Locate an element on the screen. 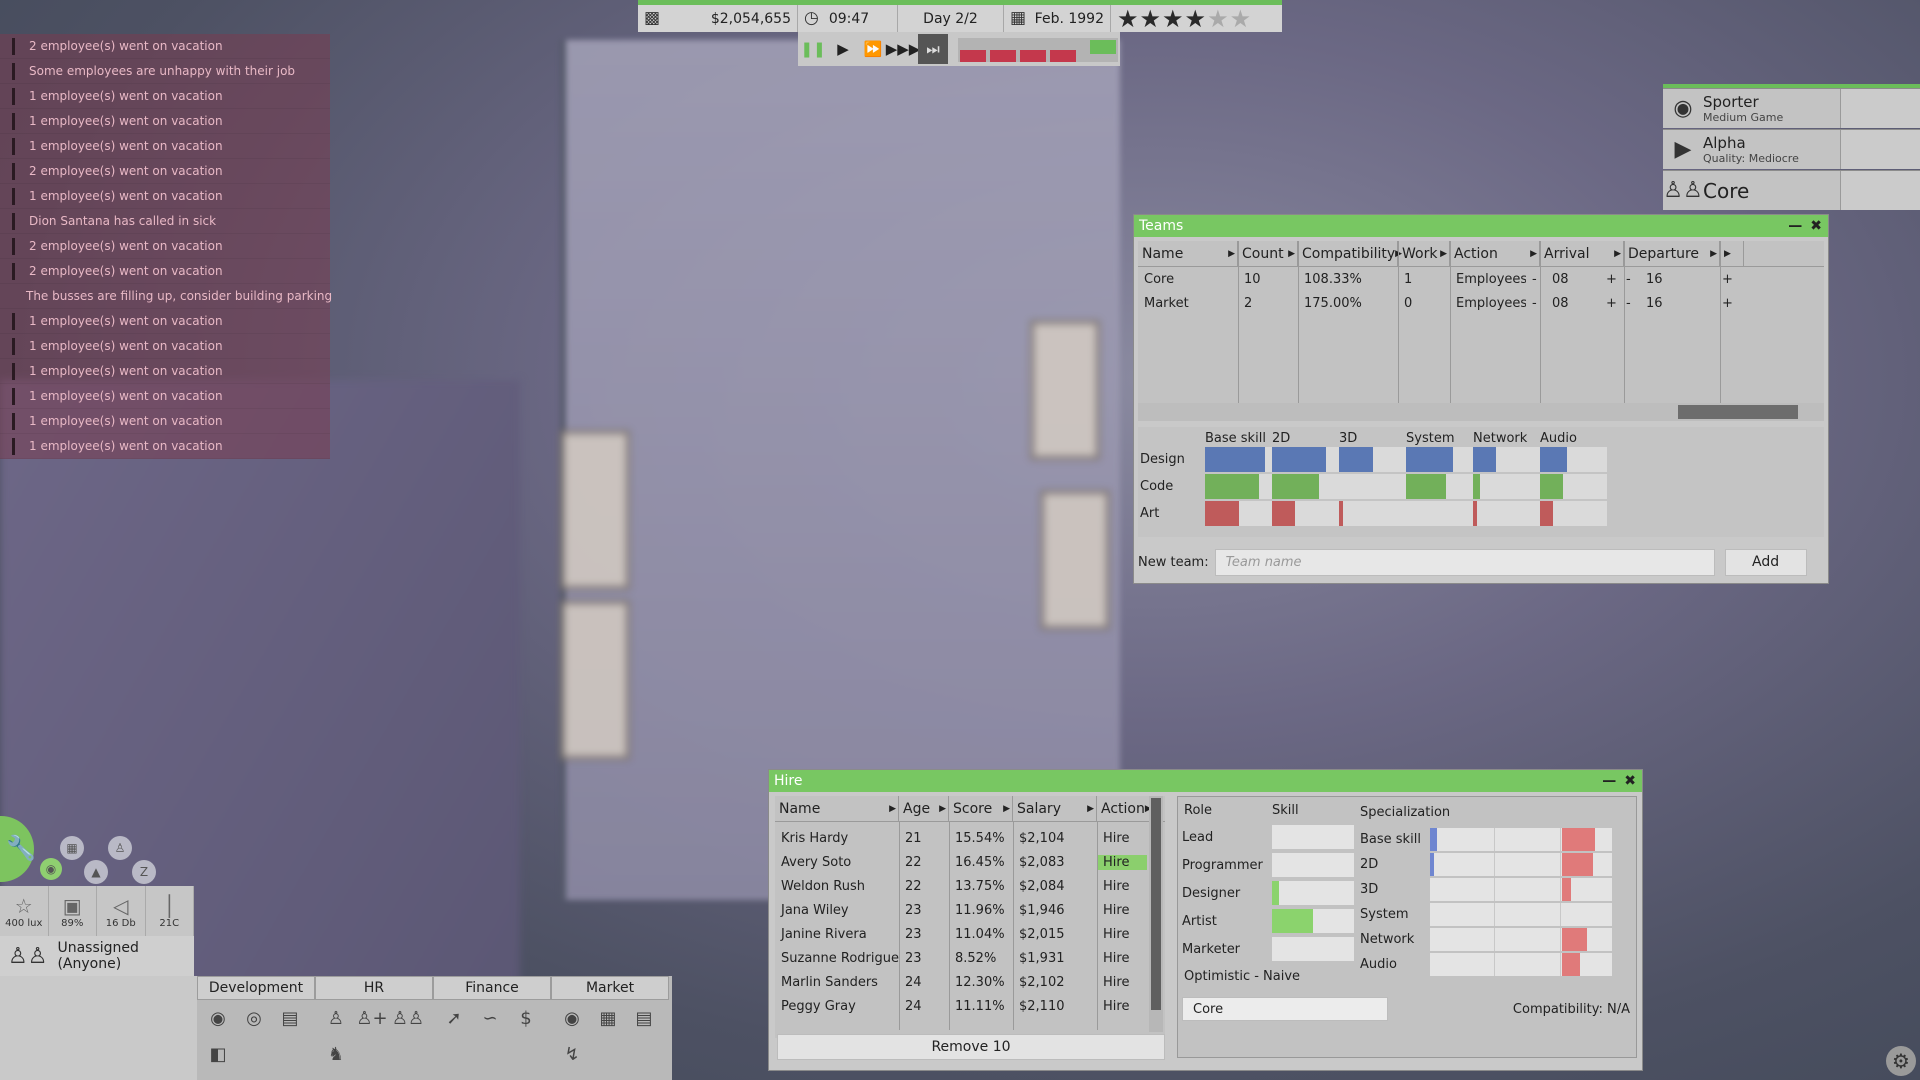 The width and height of the screenshot is (1920, 1080). column-header: Salary is located at coordinates (1055, 808).